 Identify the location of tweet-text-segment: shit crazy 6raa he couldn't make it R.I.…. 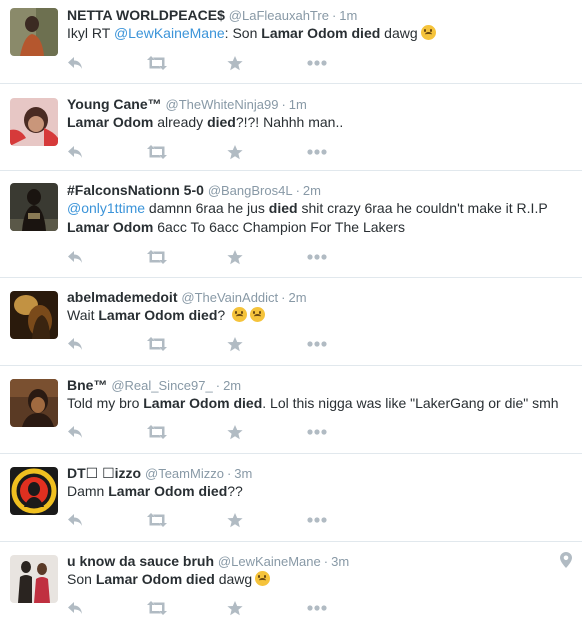
(422, 208).